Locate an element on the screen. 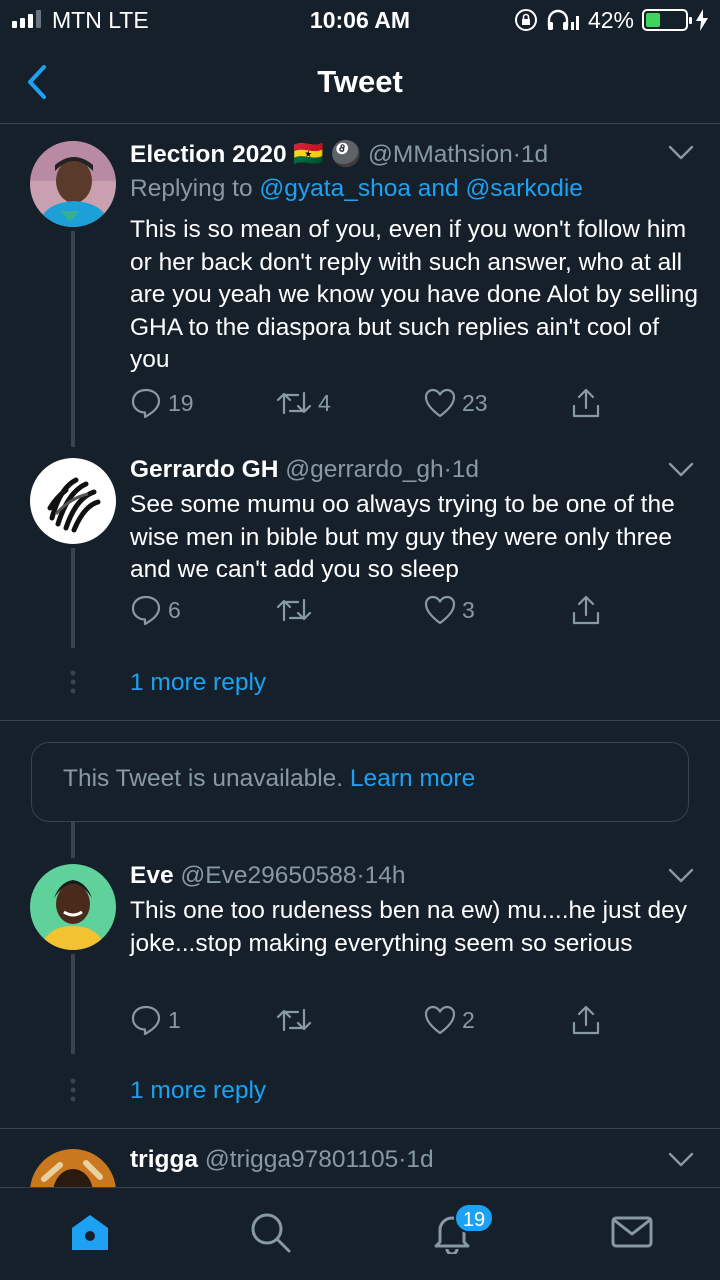 This screenshot has width=720, height=1280. battery-icon is located at coordinates (667, 20).